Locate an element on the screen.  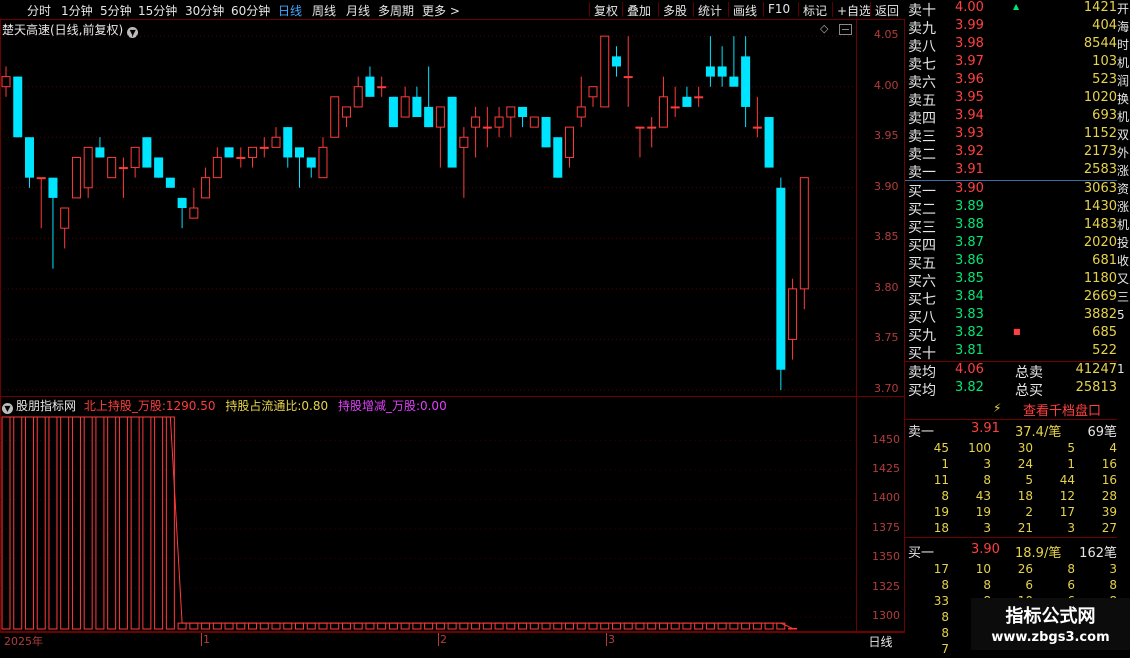
bid-row: 买九 3.82 ■ 685 is located at coordinates (1011, 334).